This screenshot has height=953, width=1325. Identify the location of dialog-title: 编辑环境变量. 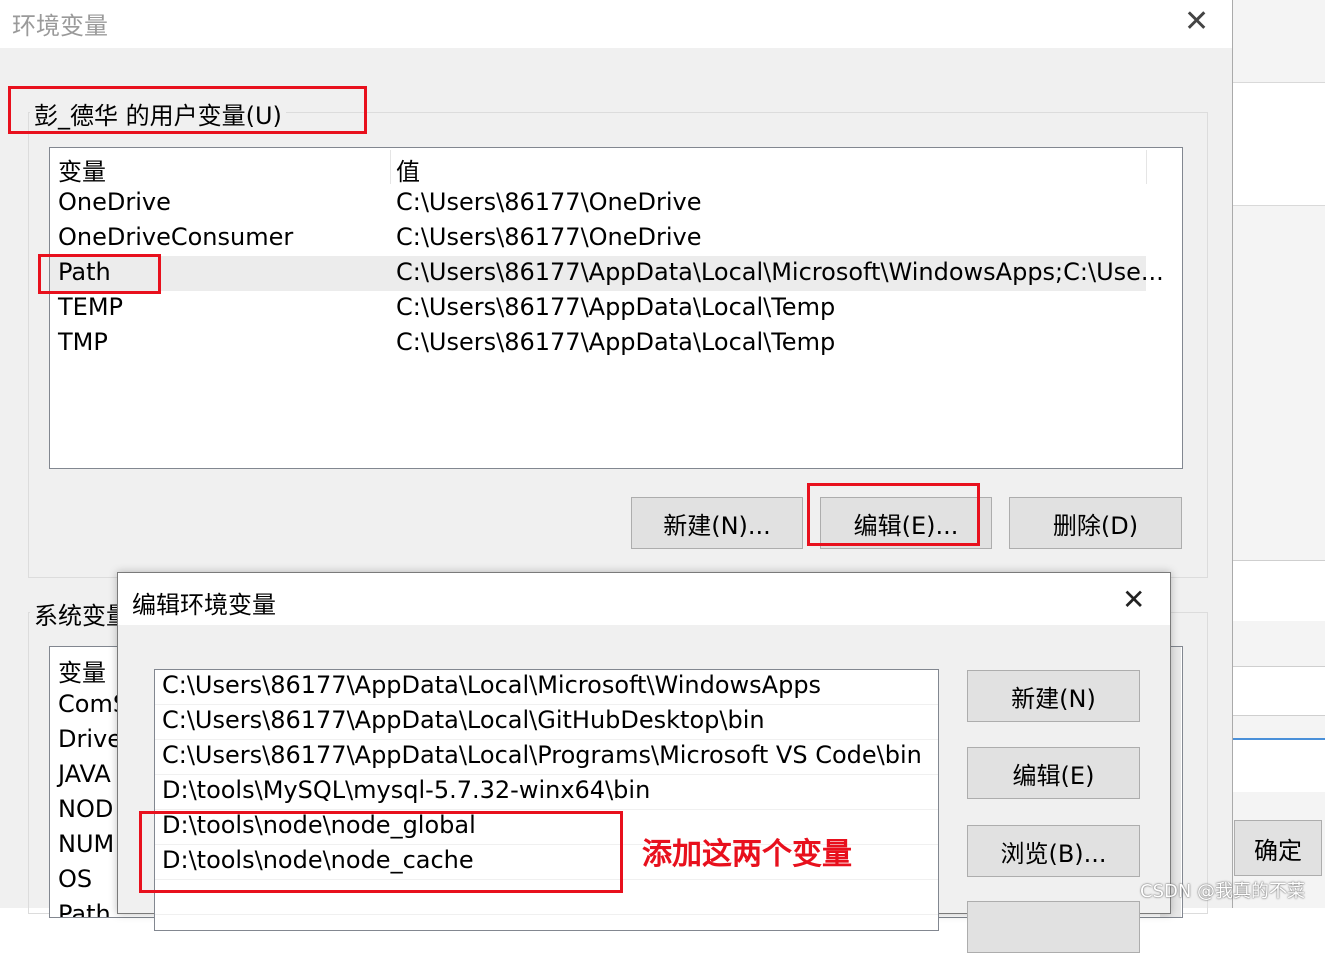
(204, 605).